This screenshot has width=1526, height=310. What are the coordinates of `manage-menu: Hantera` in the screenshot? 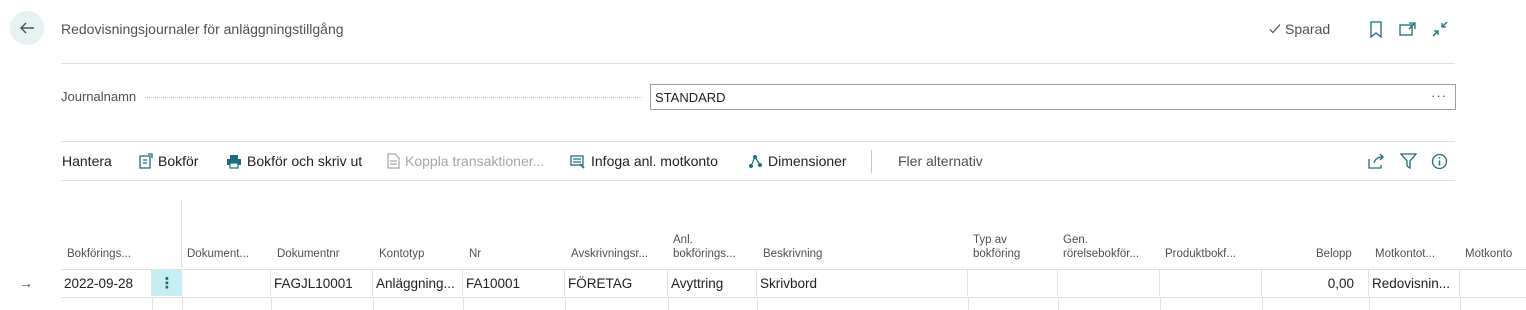 It's located at (87, 161).